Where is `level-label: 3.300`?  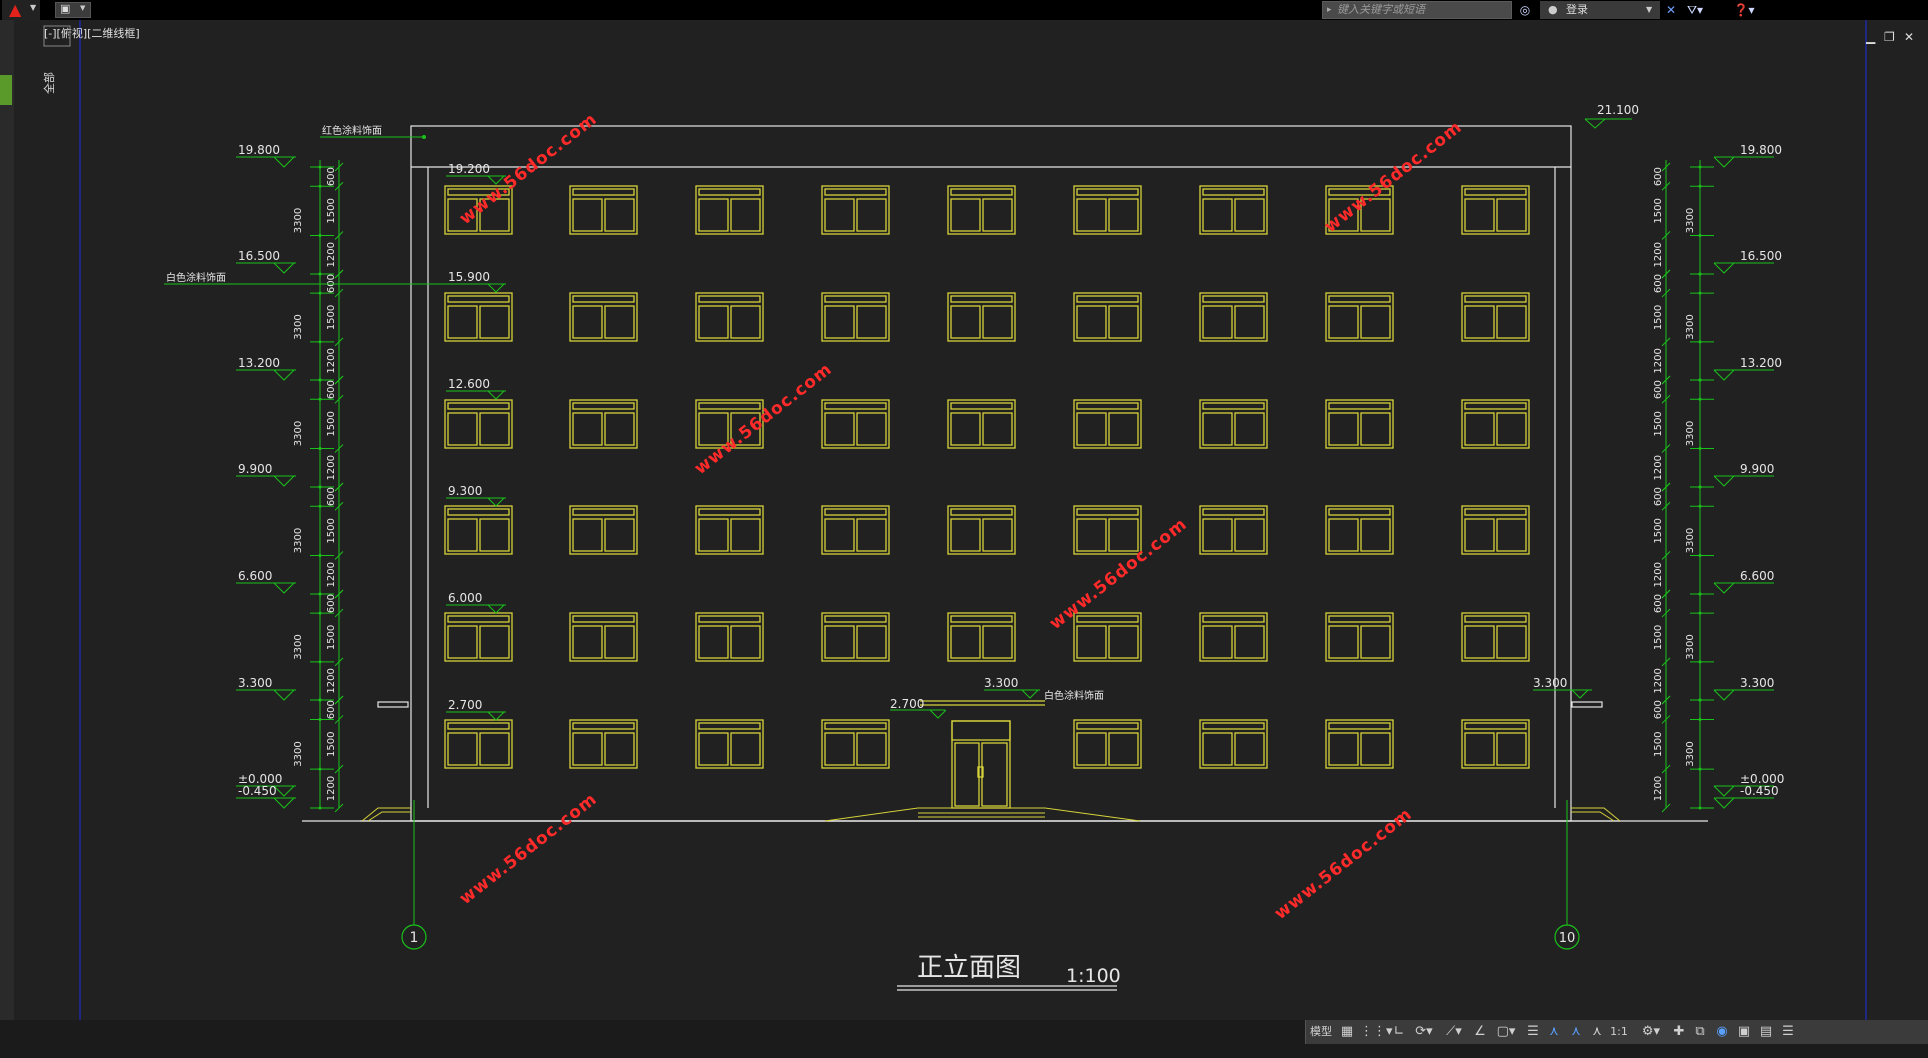 level-label: 3.300 is located at coordinates (255, 683).